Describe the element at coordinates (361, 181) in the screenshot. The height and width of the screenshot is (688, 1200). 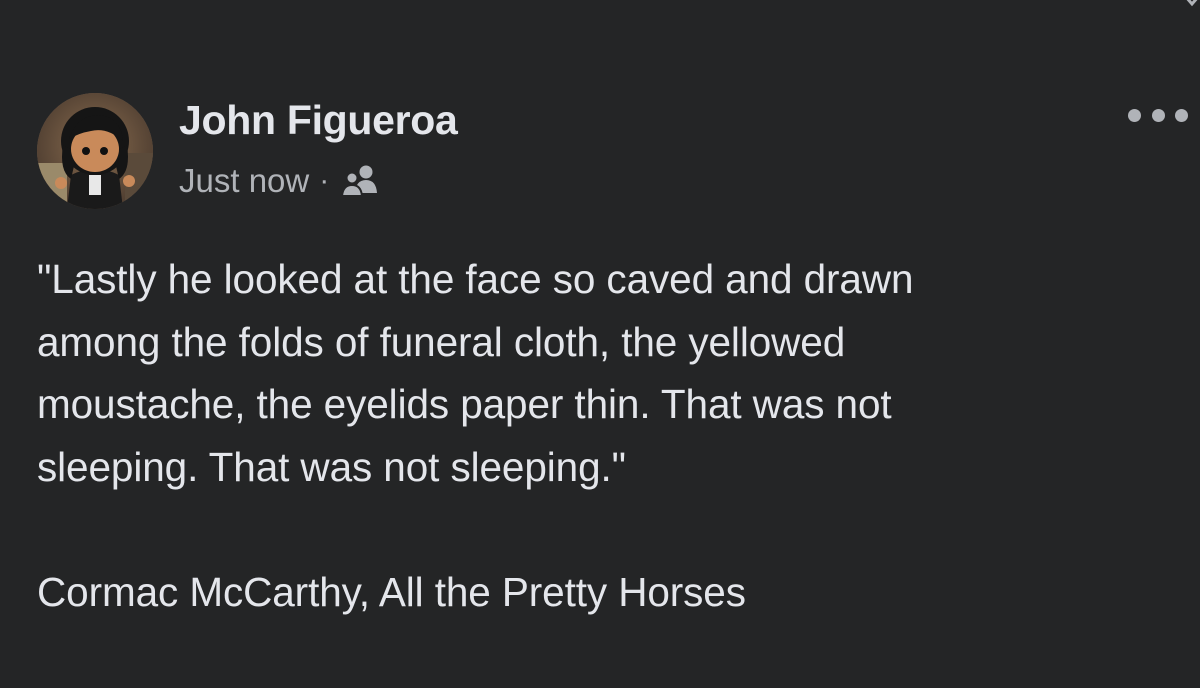
I see `friends-icon` at that location.